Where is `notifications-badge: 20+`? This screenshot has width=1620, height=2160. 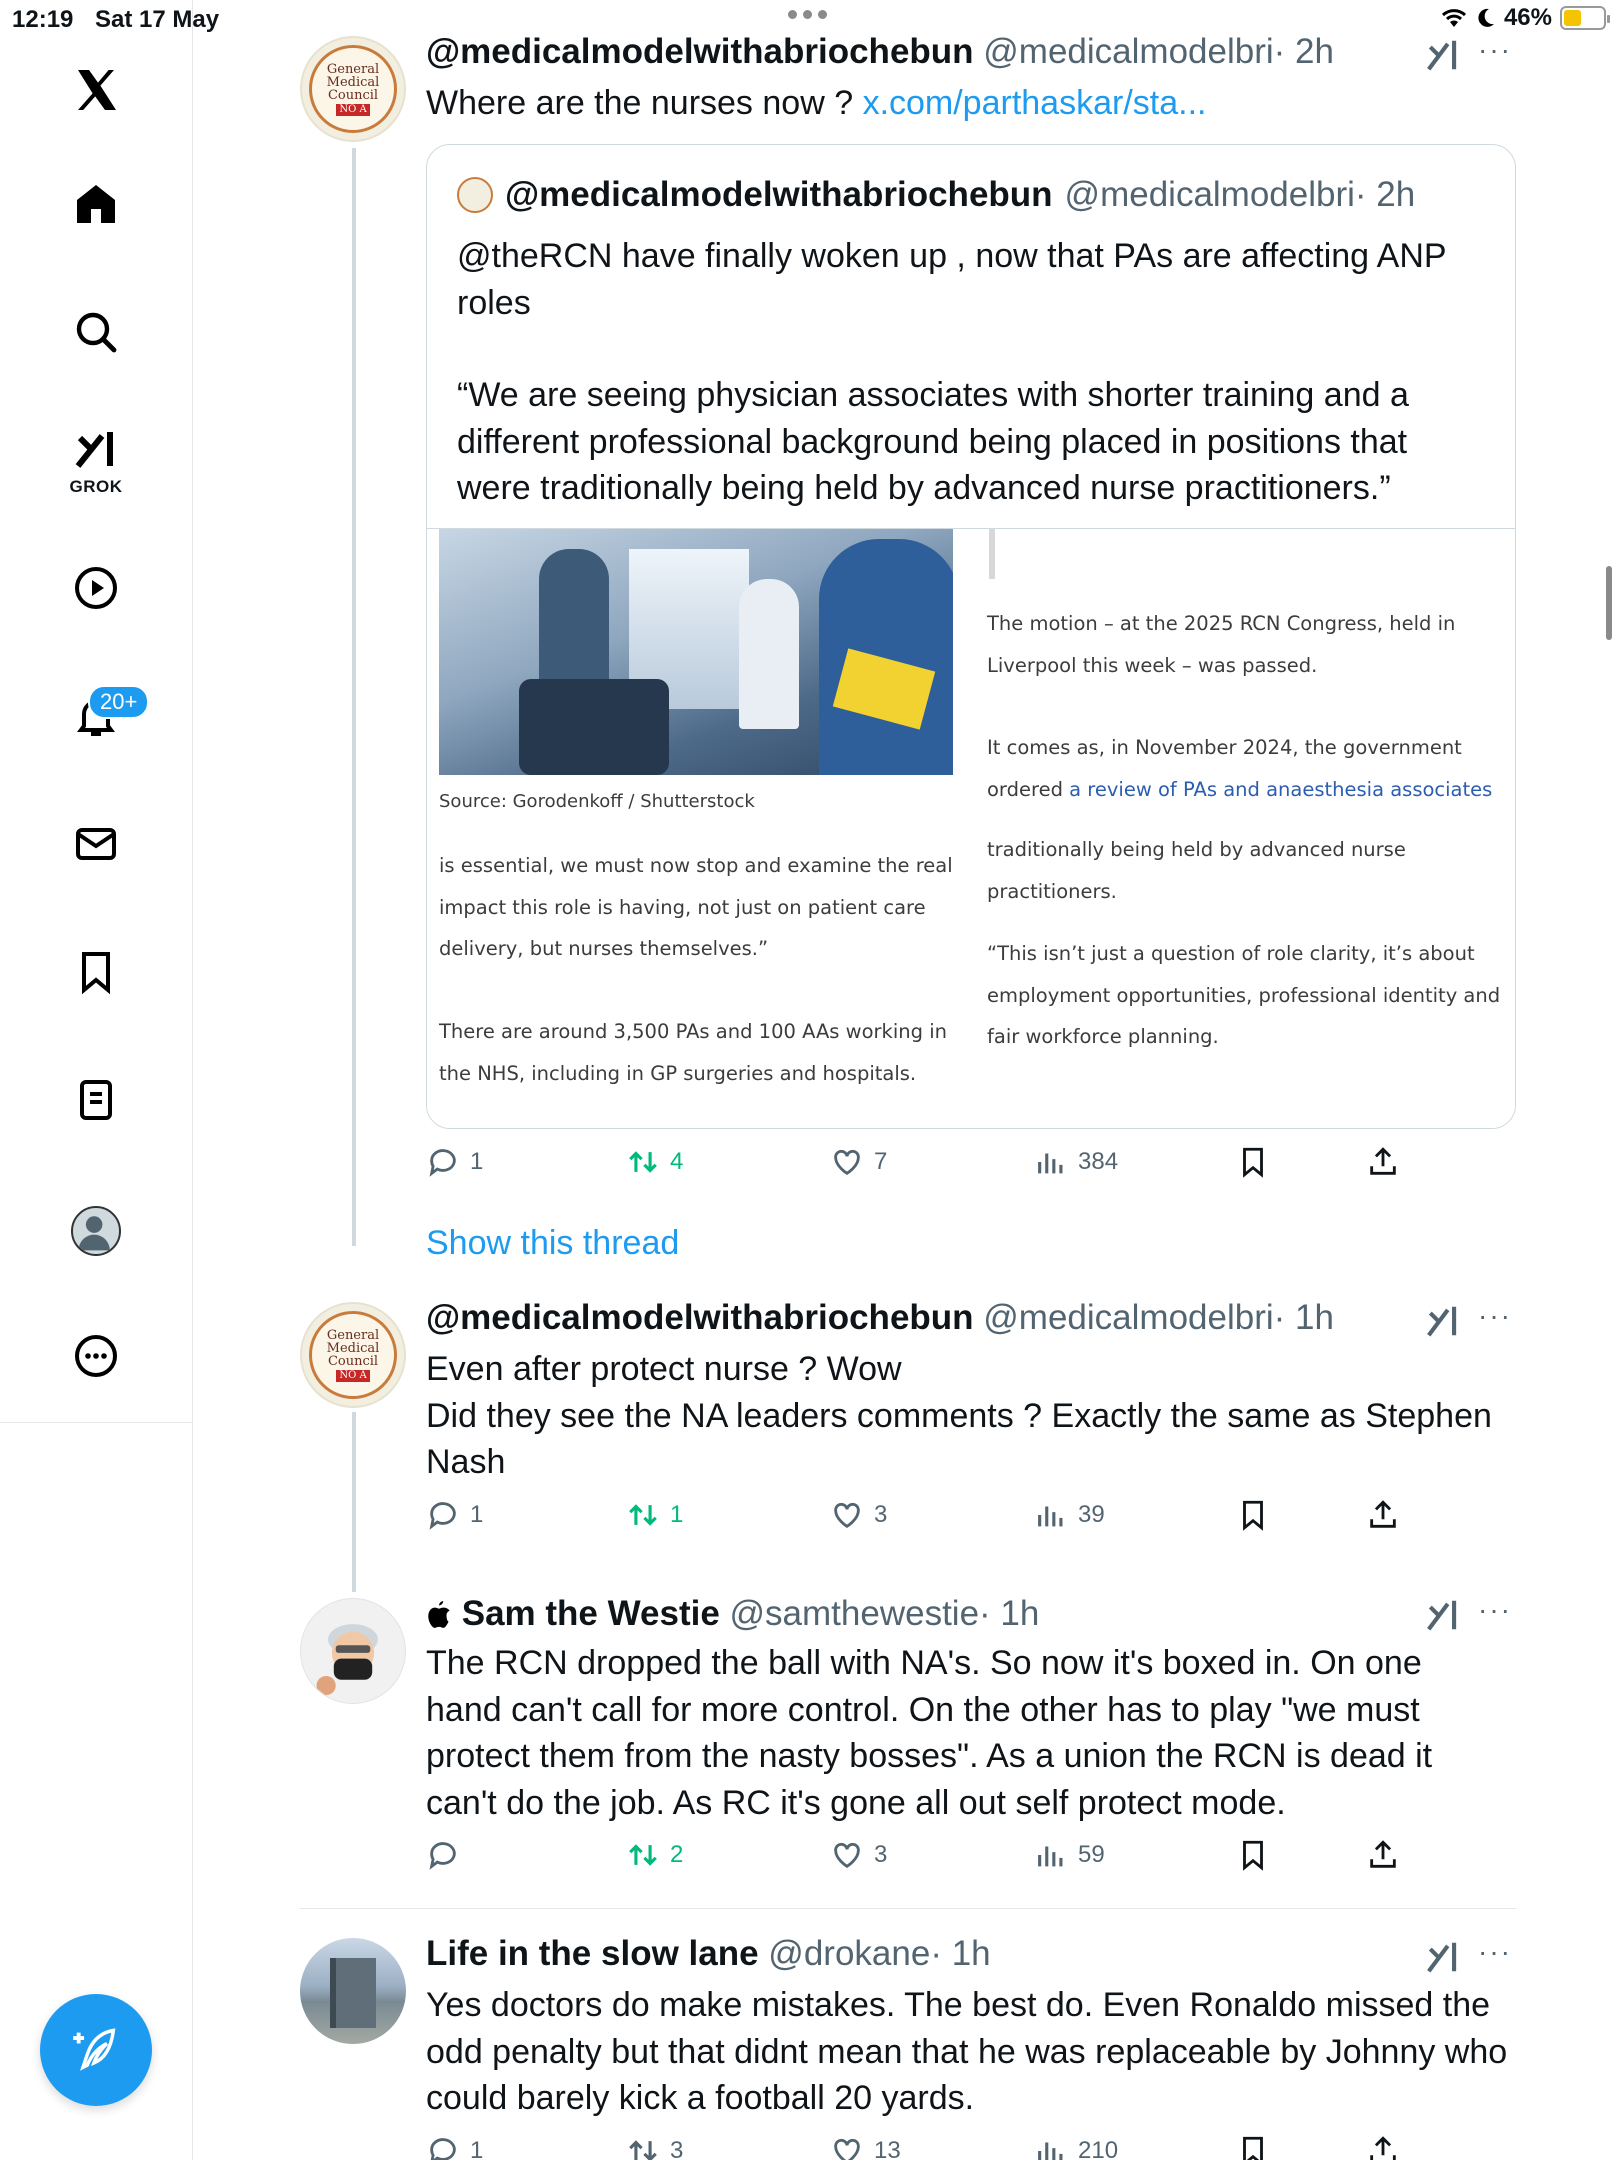 notifications-badge: 20+ is located at coordinates (119, 702).